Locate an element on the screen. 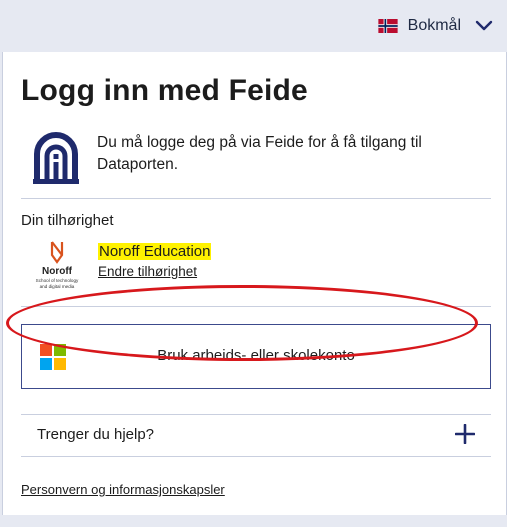  language-selector: Bokmål is located at coordinates (435, 26).